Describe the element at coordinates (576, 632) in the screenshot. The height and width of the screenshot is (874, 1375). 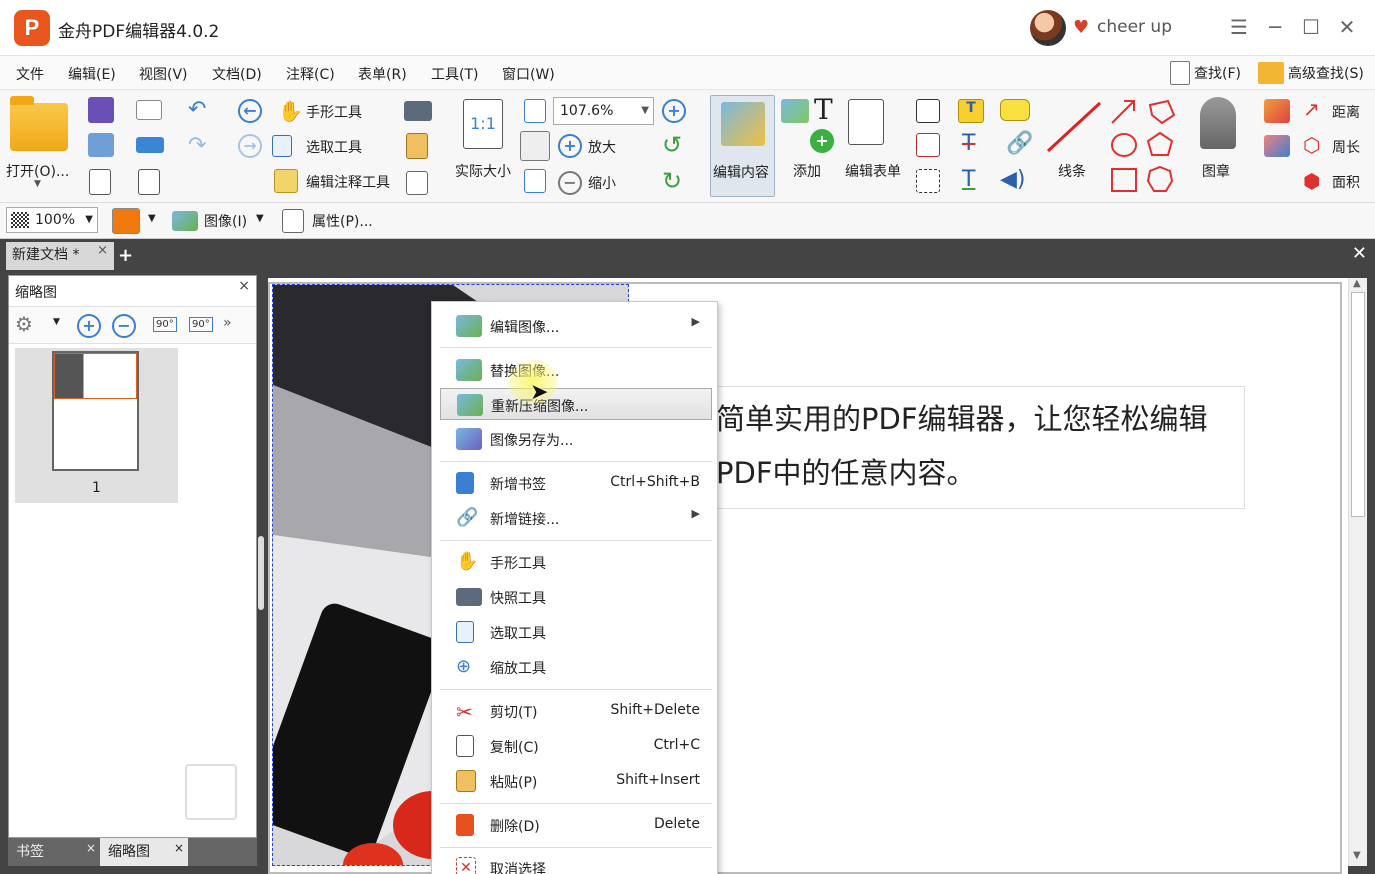
I see `menu-select-tool: 选取工具` at that location.